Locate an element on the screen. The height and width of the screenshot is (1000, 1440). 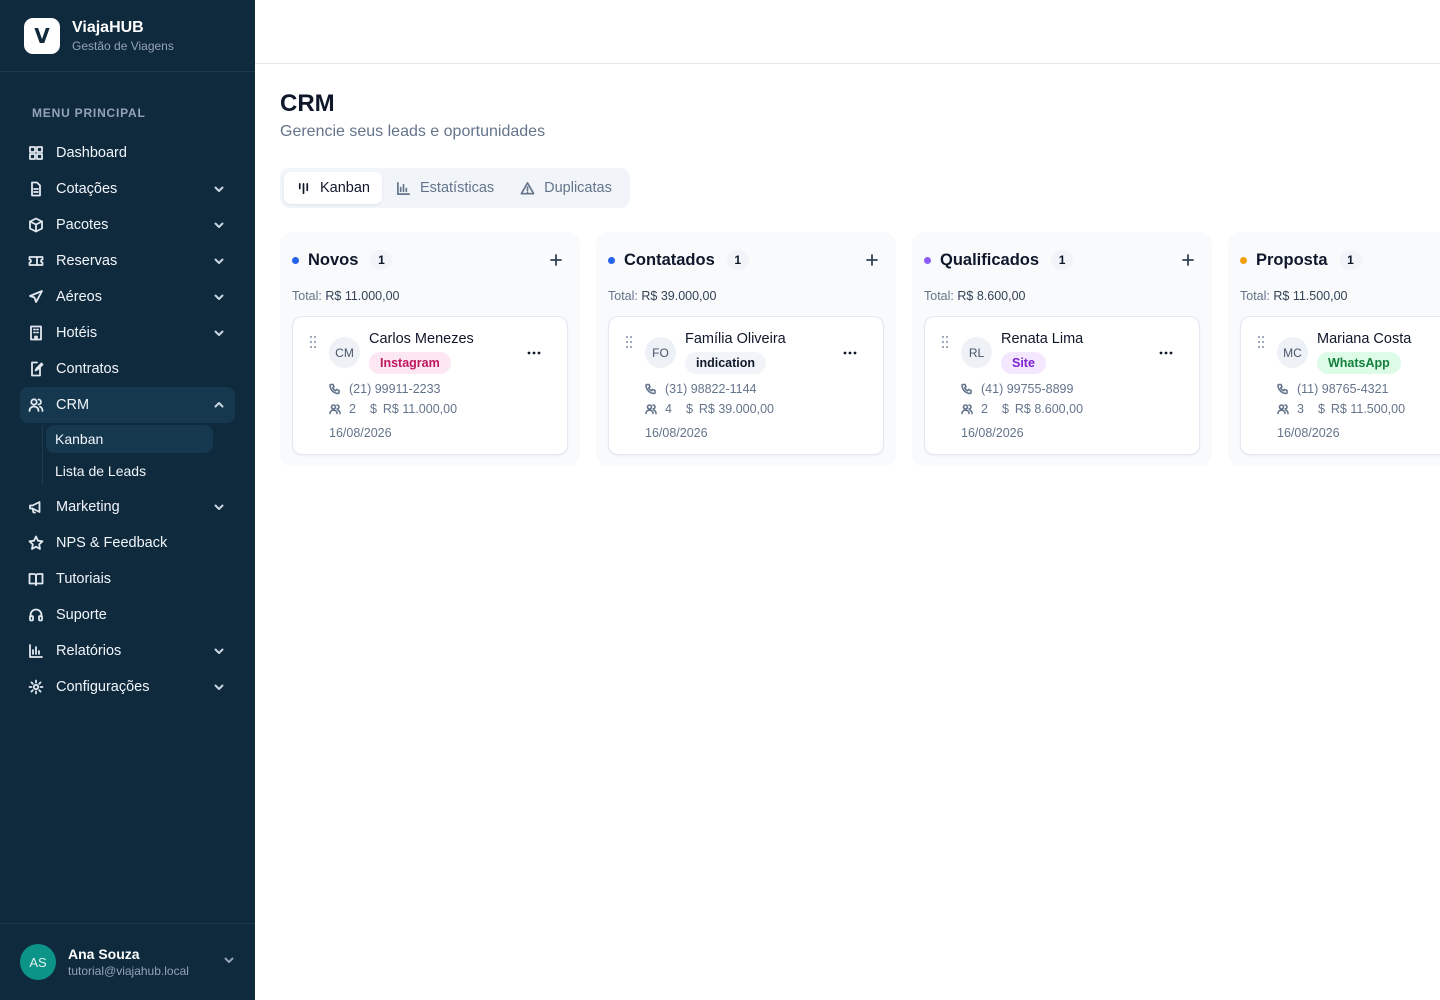
file-text-icon is located at coordinates (36, 189).